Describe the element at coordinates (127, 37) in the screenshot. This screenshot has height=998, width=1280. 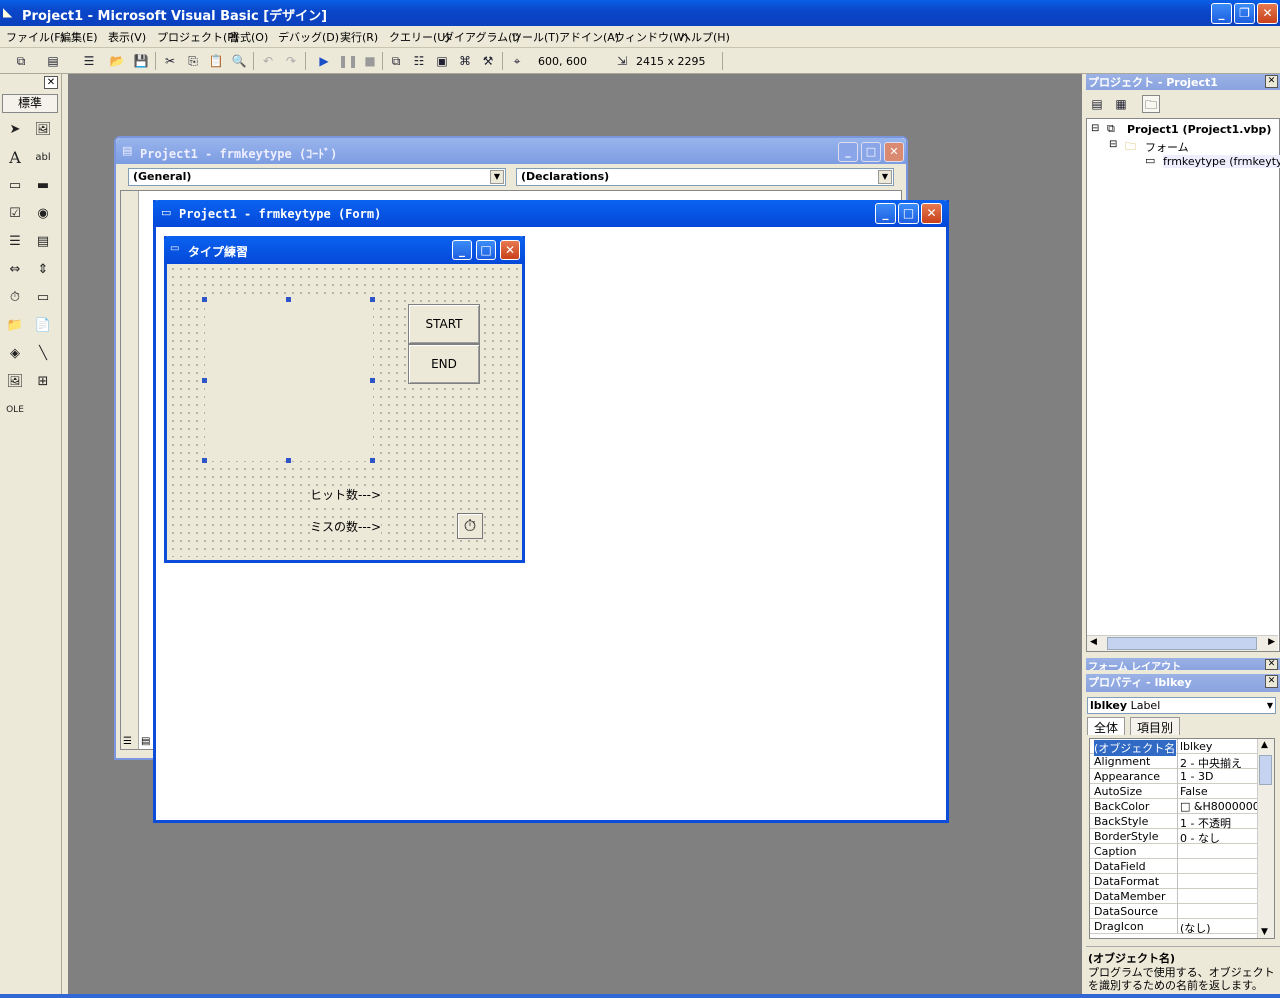
I see `menu-view: 表示(V)` at that location.